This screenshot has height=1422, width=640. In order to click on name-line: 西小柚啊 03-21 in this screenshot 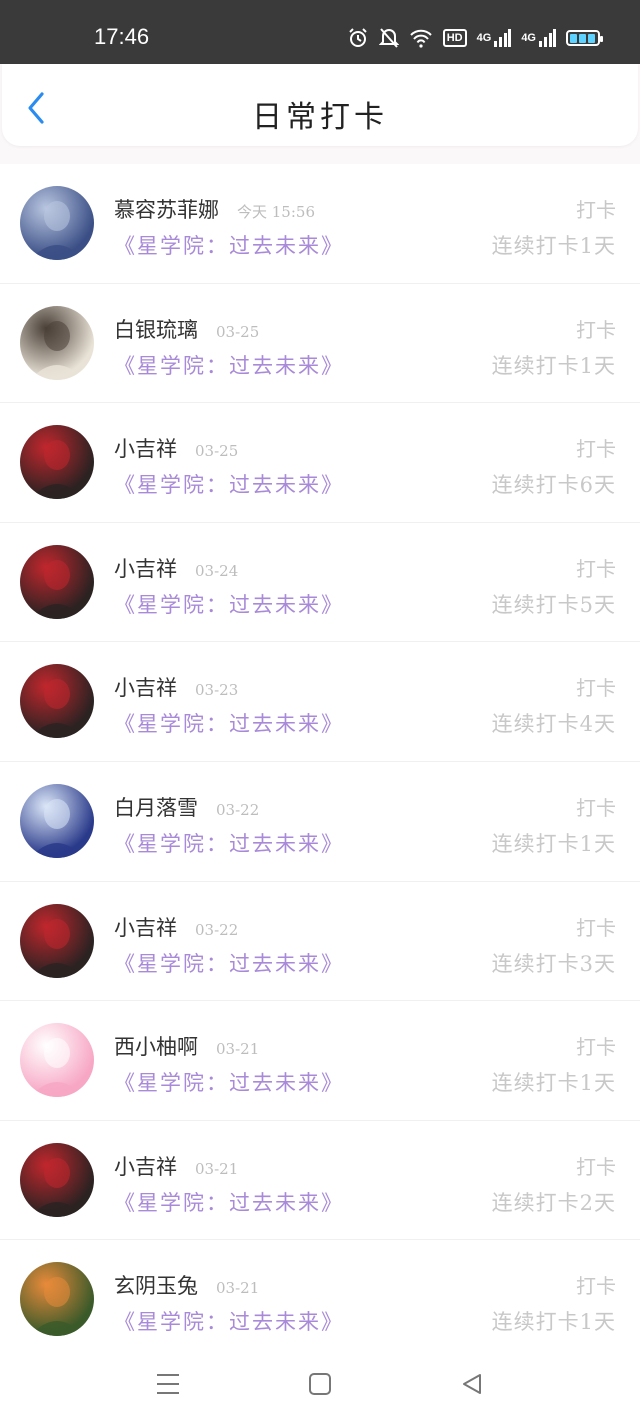, I will do `click(186, 1046)`.